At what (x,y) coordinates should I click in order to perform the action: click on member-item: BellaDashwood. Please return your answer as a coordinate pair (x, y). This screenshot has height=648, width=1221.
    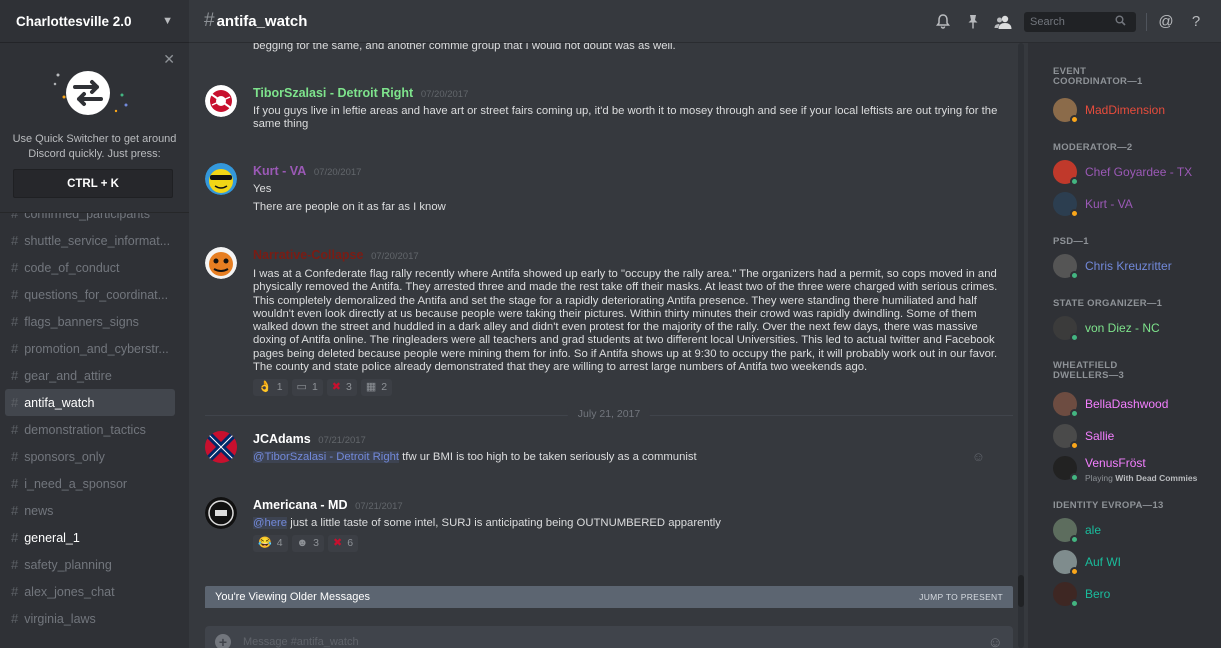
    Looking at the image, I should click on (1133, 404).